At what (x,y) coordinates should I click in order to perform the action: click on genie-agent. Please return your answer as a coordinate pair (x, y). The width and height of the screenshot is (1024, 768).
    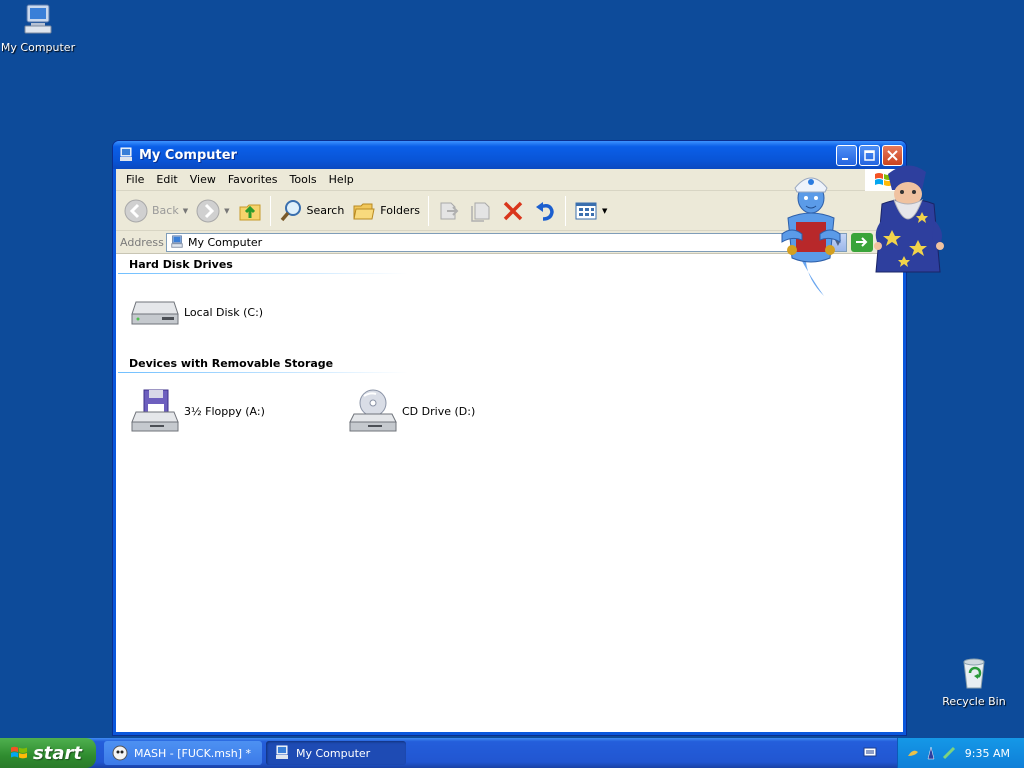
    Looking at the image, I should click on (811, 233).